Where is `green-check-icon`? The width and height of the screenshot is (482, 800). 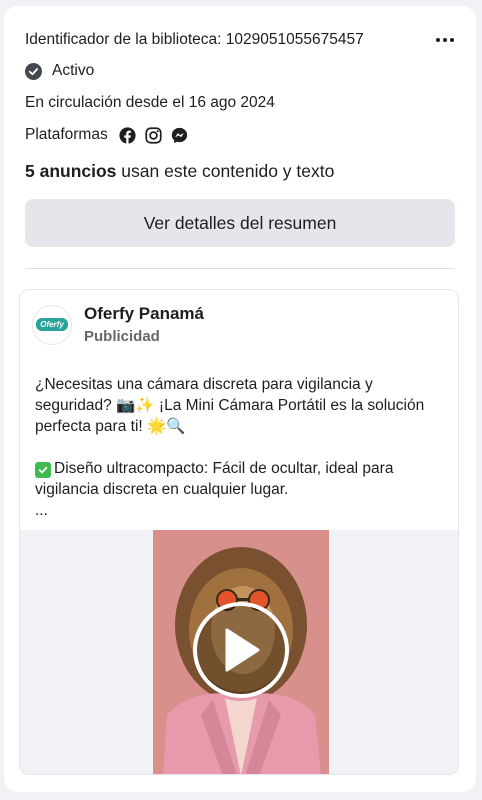
green-check-icon is located at coordinates (43, 470).